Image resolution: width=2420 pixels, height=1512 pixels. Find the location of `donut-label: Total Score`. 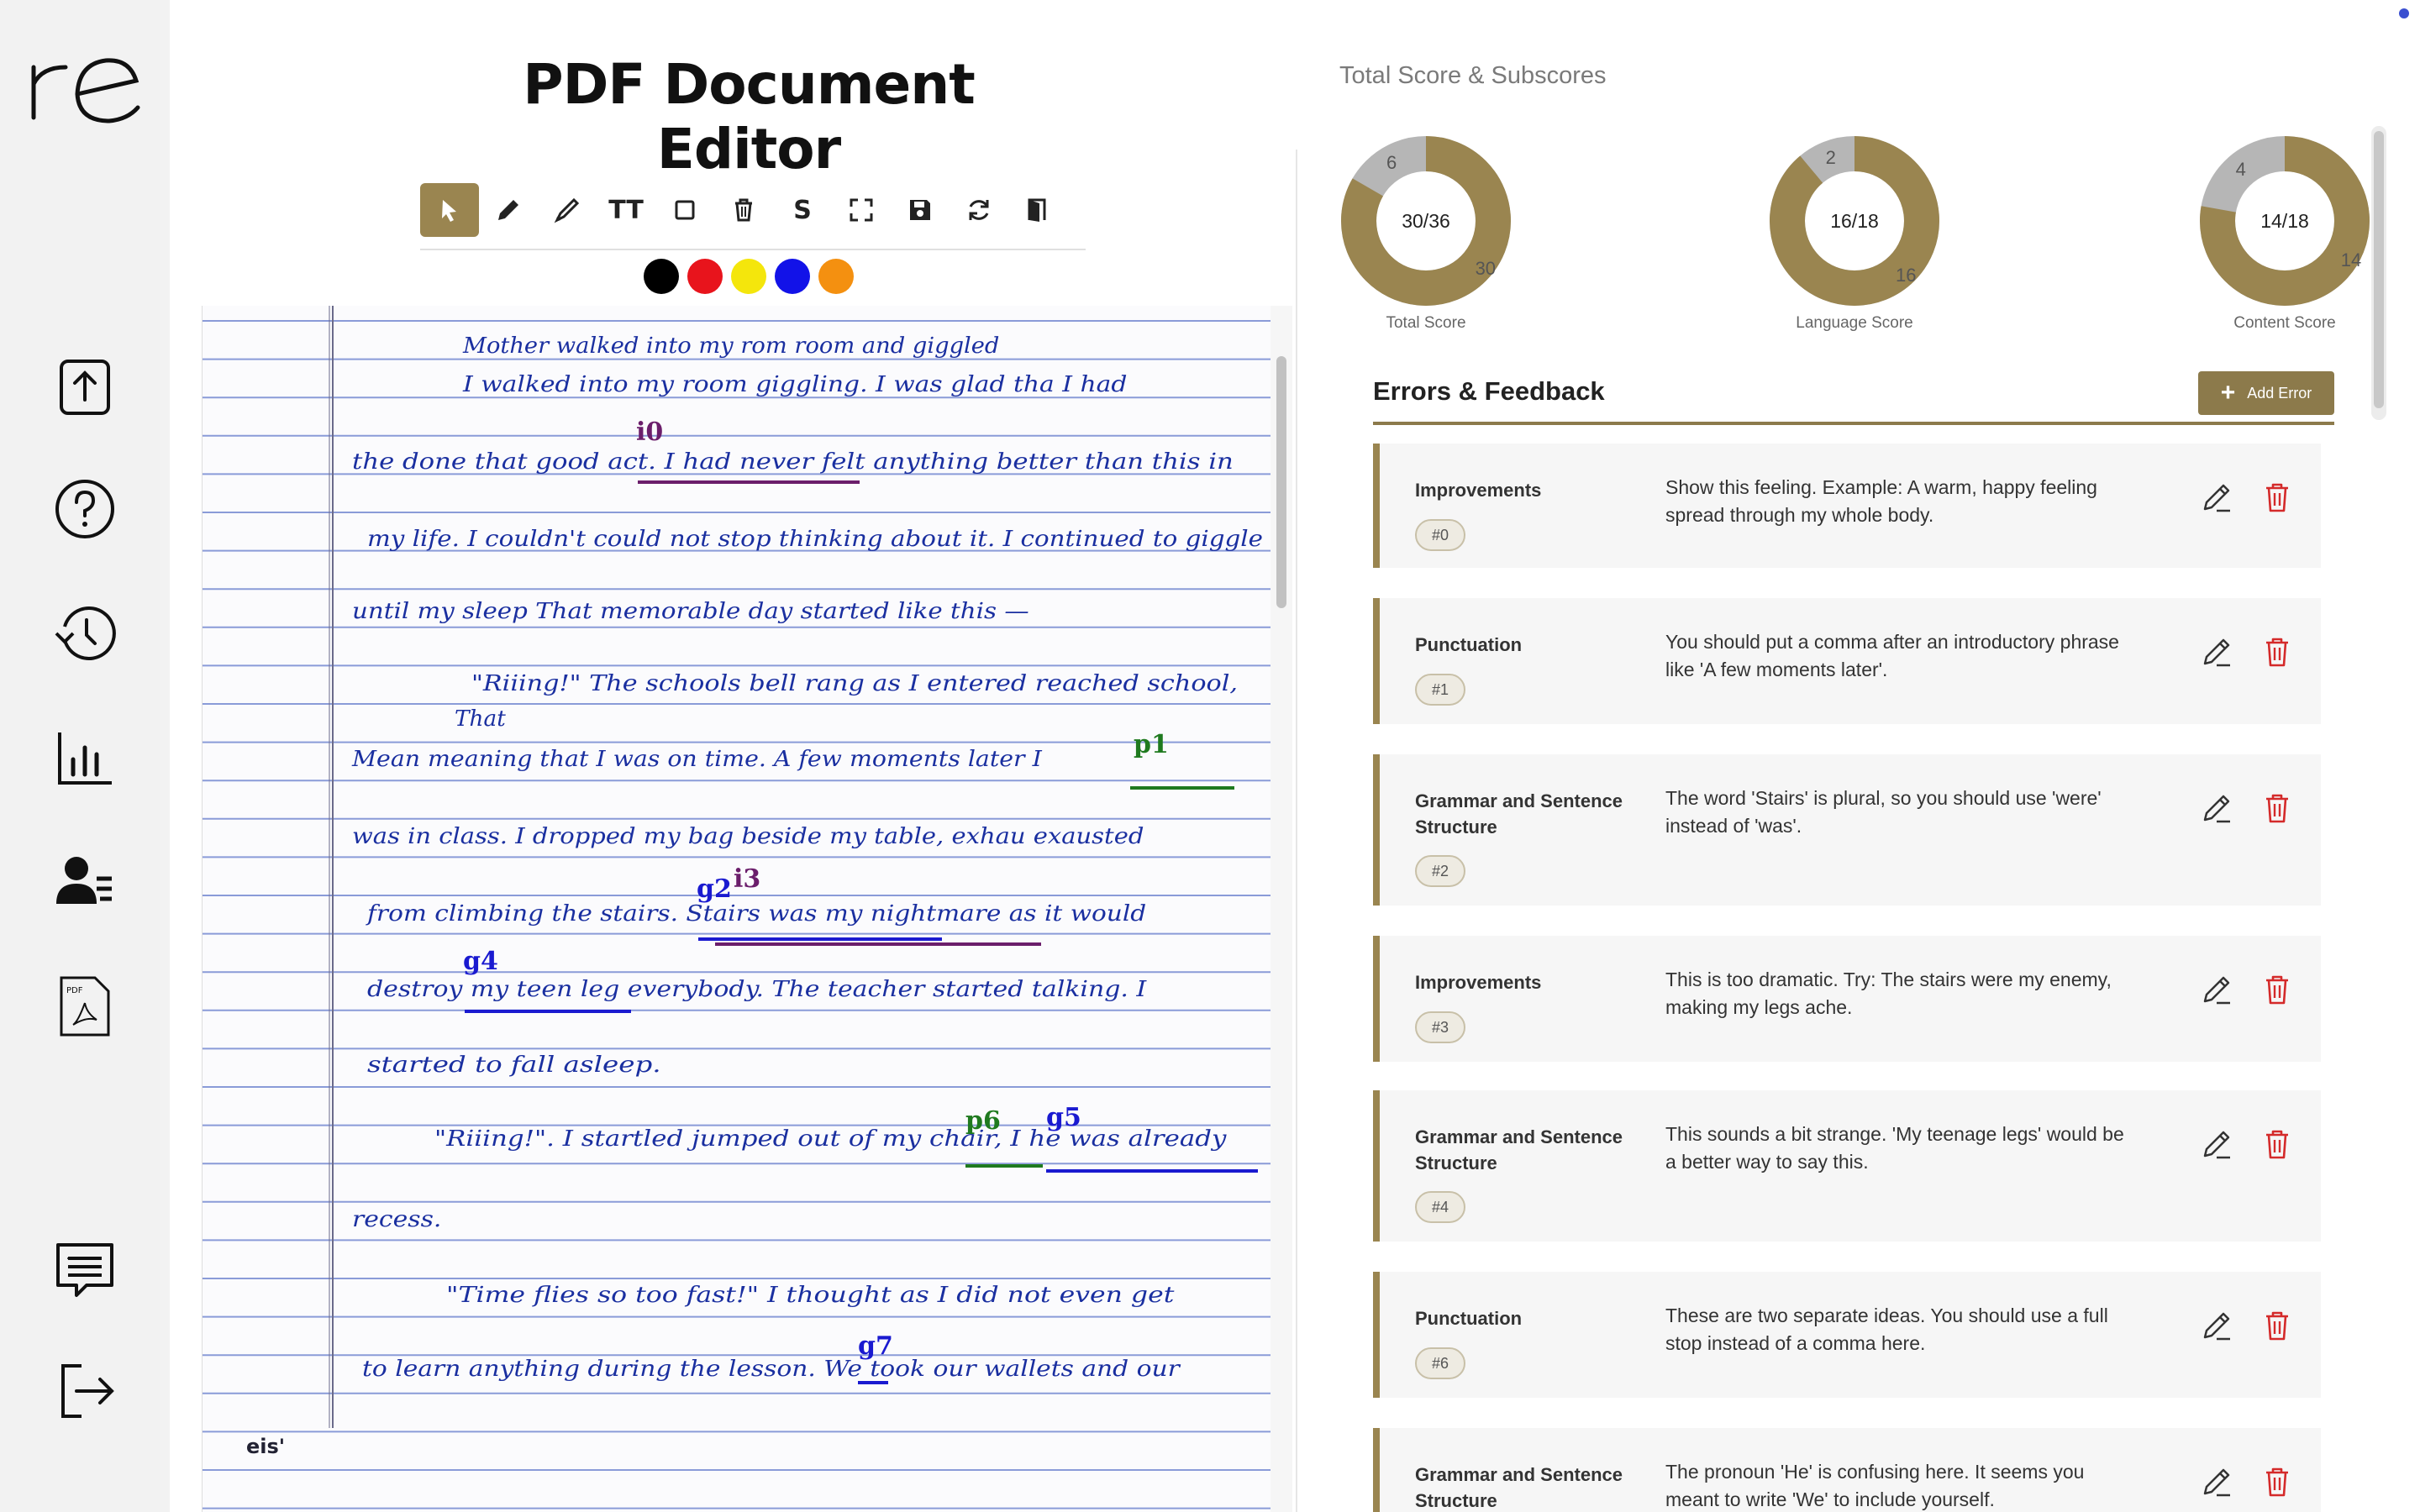

donut-label: Total Score is located at coordinates (1426, 323).